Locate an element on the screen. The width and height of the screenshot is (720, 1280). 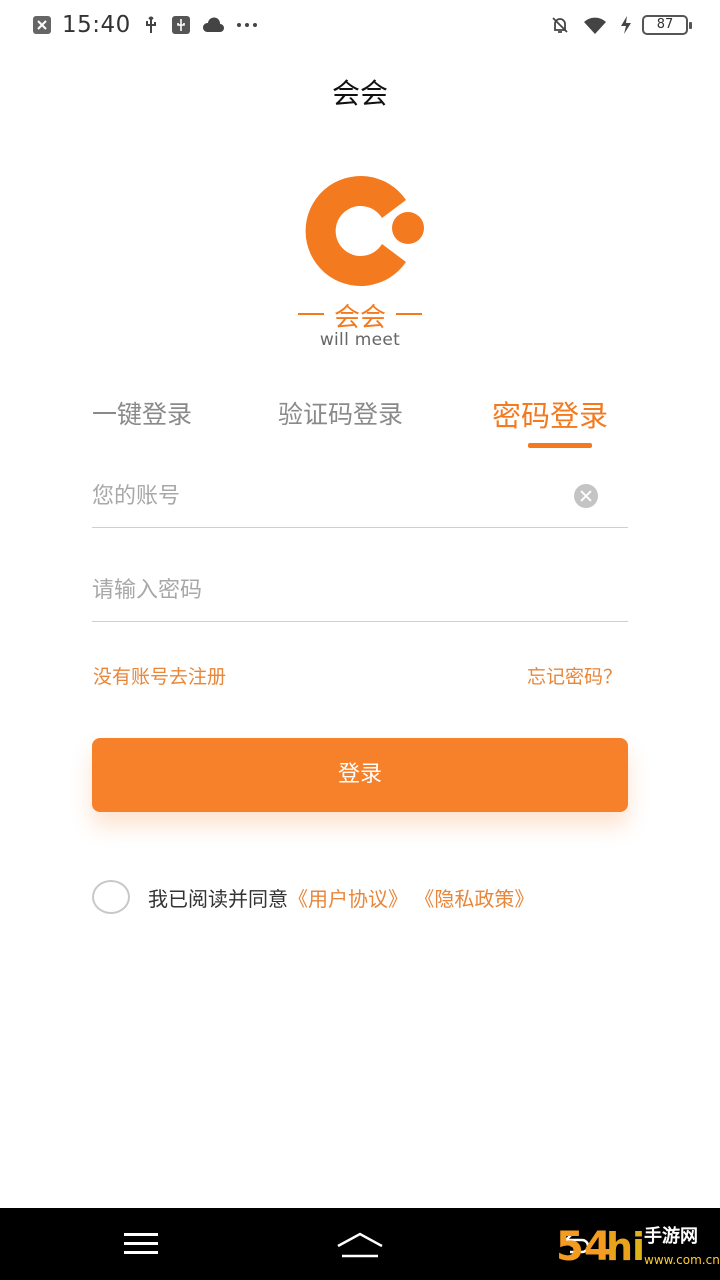
system-nav-bar: 54 h i 手游网 www.com.cn is located at coordinates (360, 1244).